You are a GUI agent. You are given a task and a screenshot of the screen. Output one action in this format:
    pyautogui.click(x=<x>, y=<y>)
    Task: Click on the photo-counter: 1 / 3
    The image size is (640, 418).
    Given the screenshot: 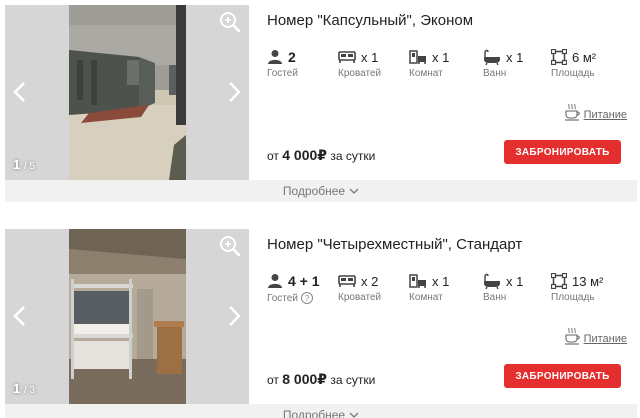 What is the action you would take?
    pyautogui.click(x=24, y=388)
    